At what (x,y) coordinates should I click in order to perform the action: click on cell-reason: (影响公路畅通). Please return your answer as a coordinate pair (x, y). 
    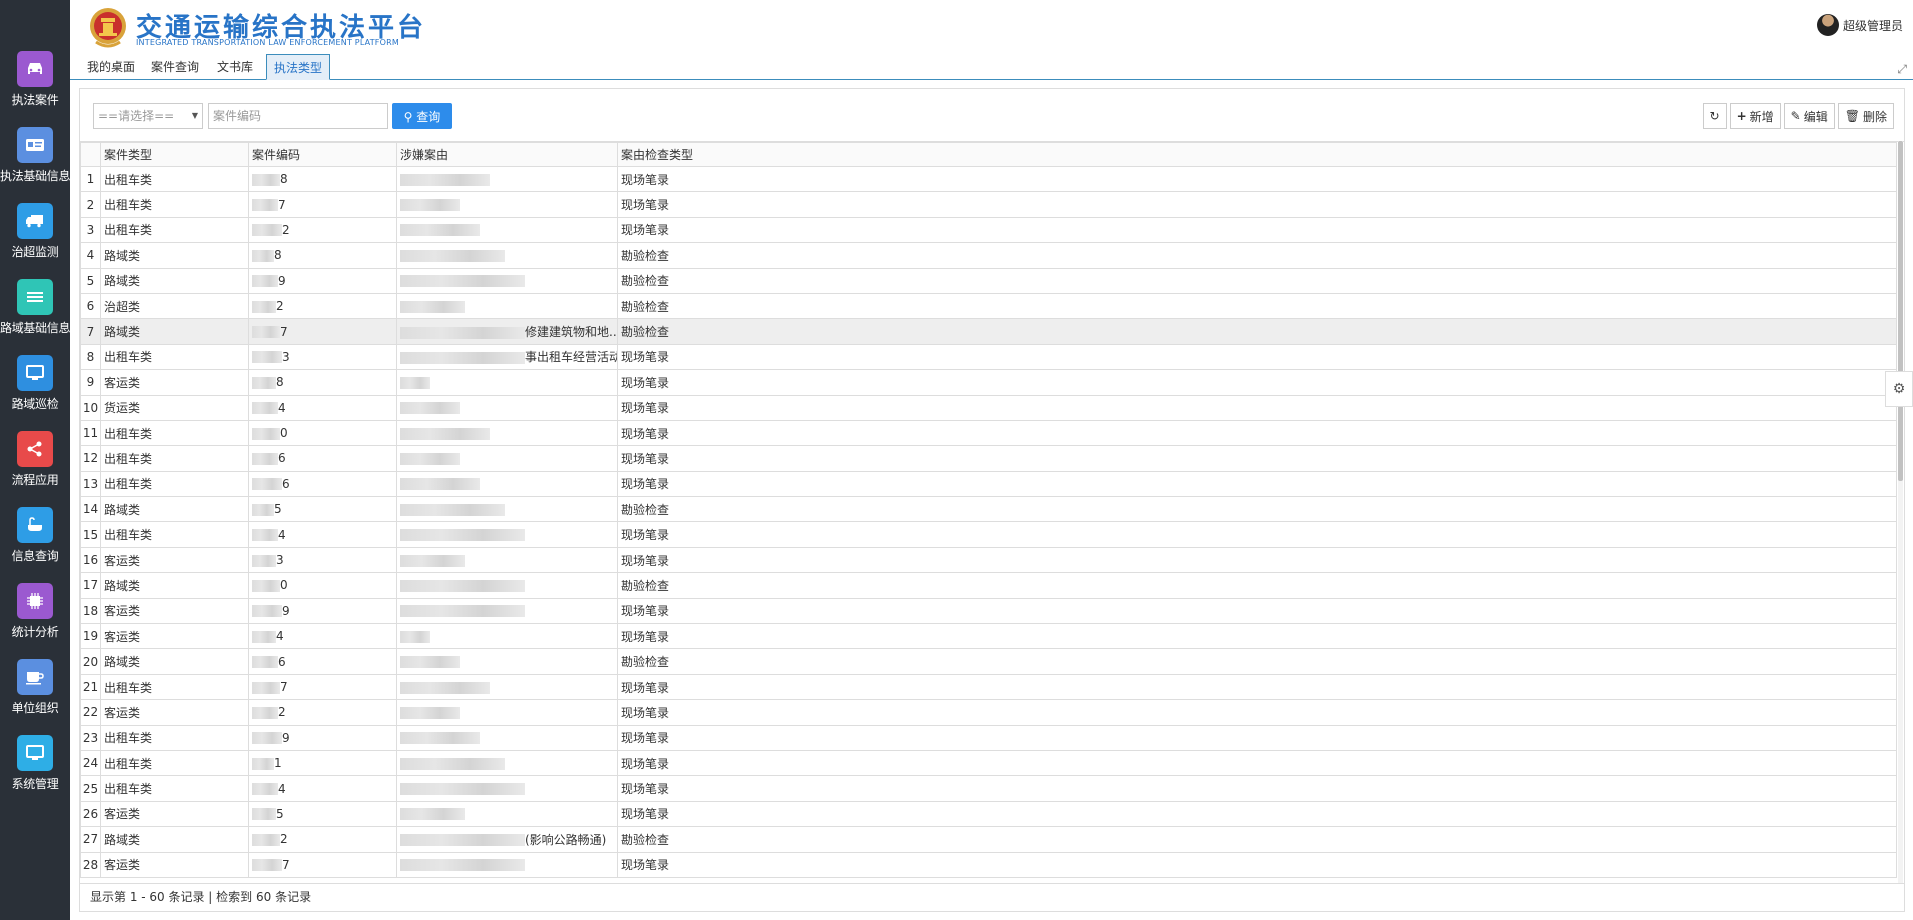
    Looking at the image, I should click on (507, 839).